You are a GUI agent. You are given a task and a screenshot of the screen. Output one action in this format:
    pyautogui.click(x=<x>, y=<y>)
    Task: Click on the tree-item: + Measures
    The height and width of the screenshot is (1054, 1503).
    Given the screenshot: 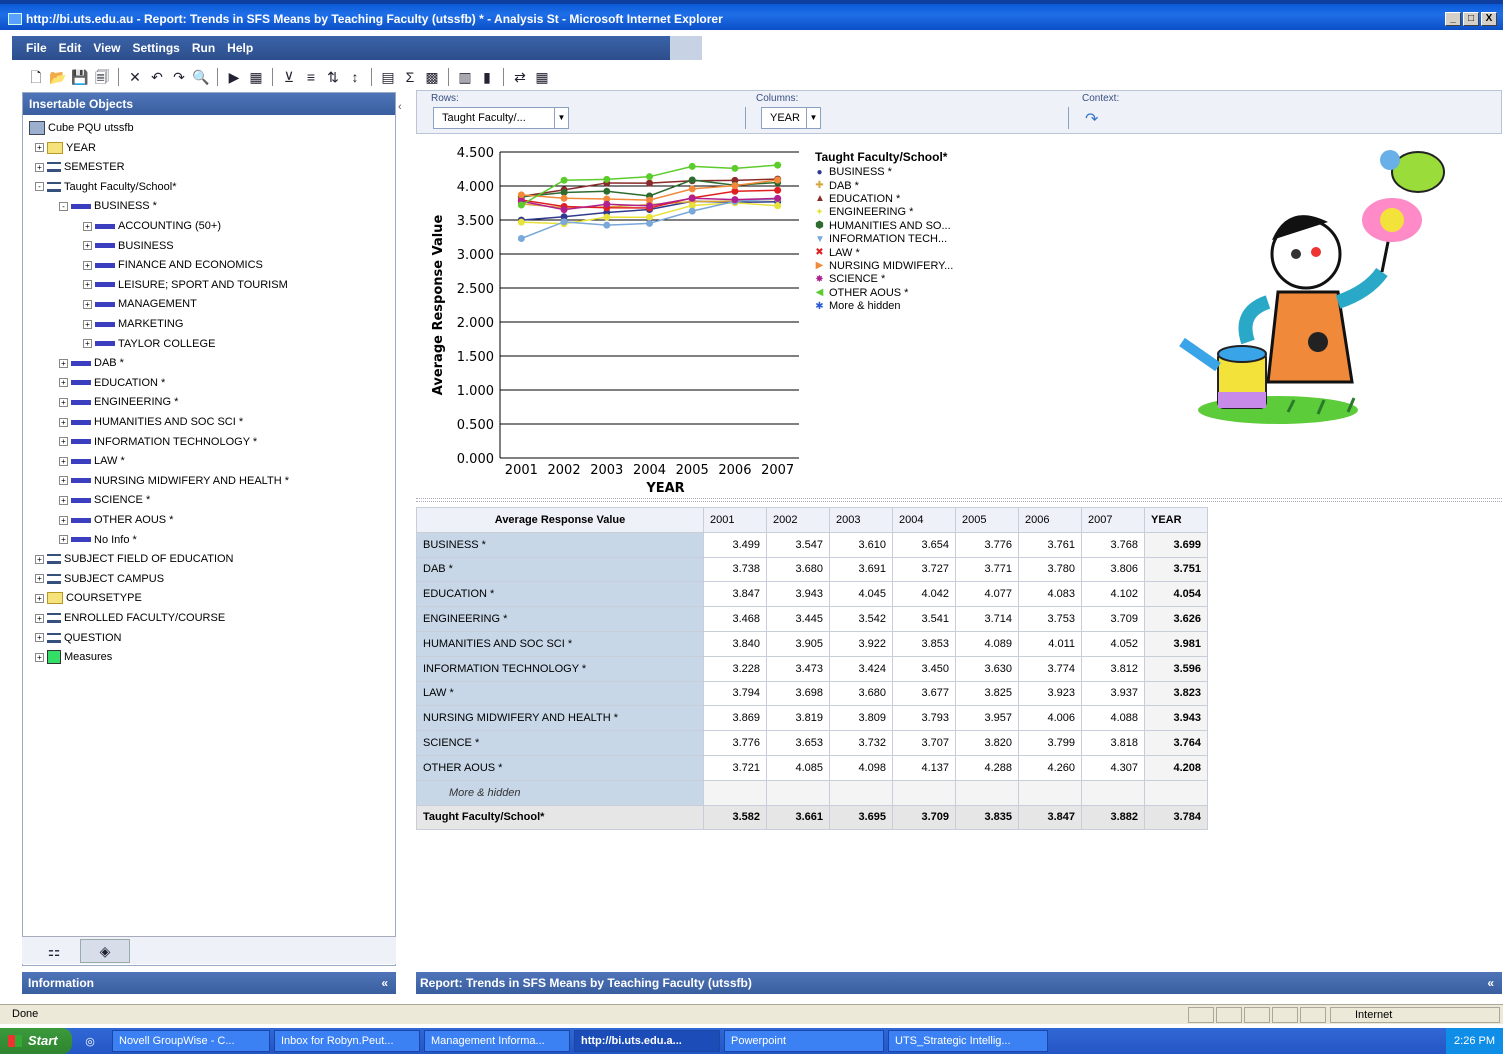 What is the action you would take?
    pyautogui.click(x=73, y=657)
    